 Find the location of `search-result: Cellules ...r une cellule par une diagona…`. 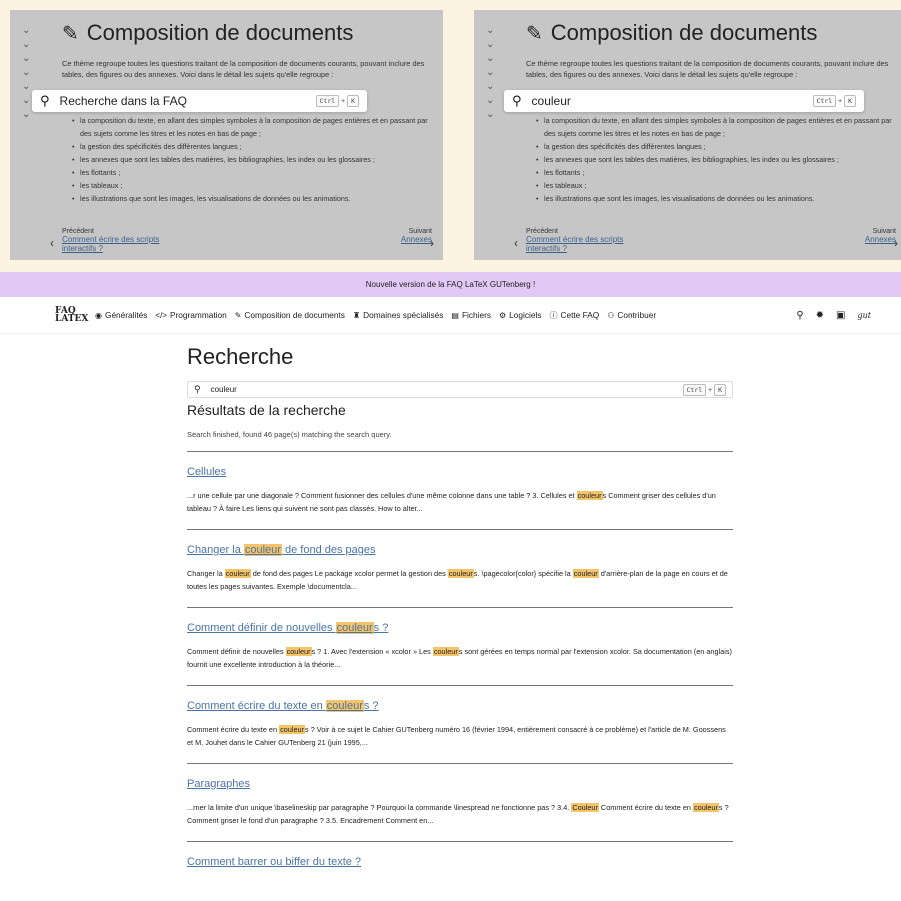

search-result: Cellules ...r une cellule par une diagona… is located at coordinates (460, 490).